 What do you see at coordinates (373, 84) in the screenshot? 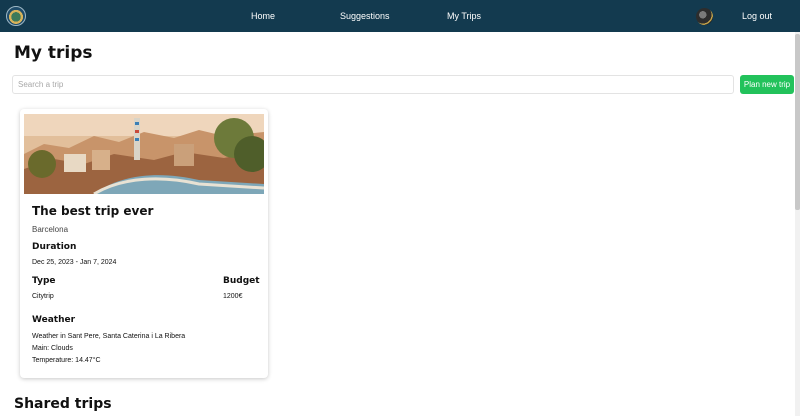
I see `search-trip-input` at bounding box center [373, 84].